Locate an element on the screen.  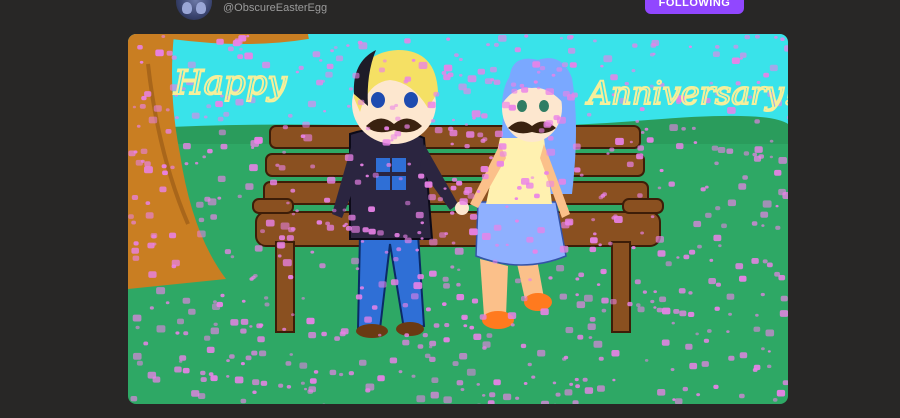
username-link: @ObscureEasterEgg is located at coordinates (275, 8).